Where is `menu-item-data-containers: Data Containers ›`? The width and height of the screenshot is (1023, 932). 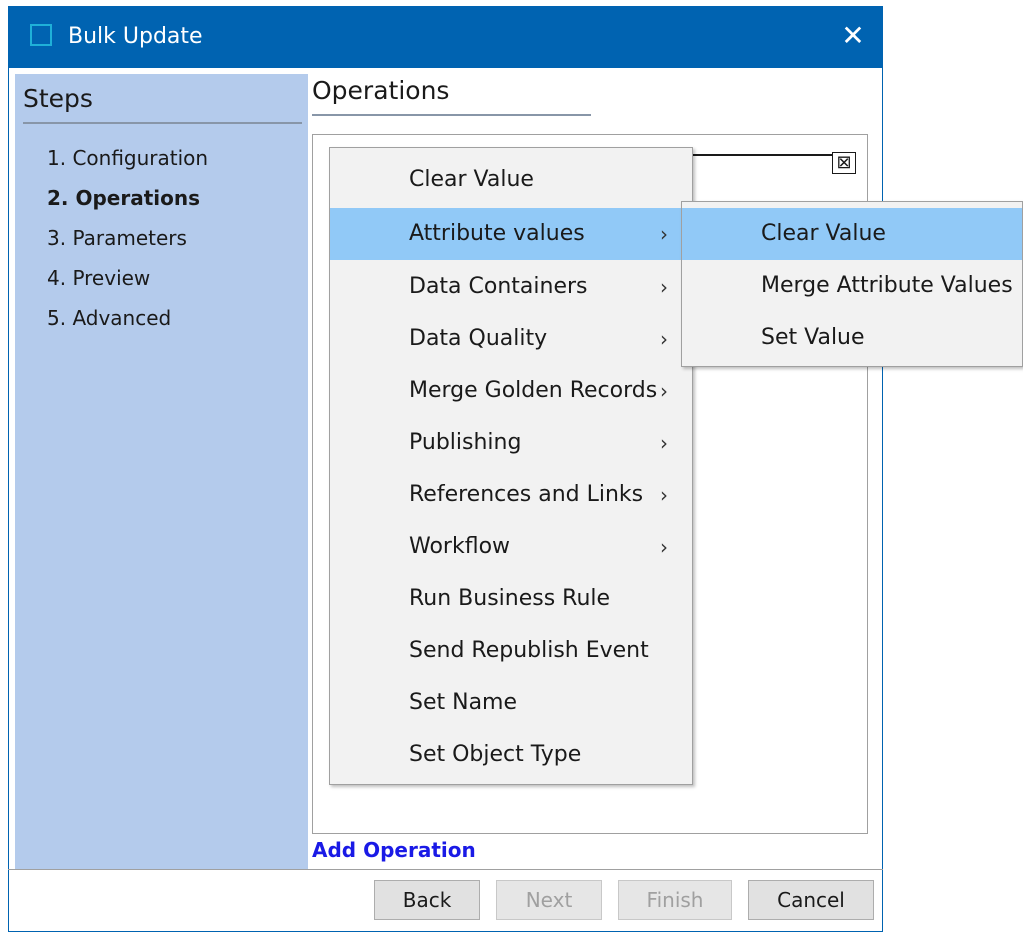 menu-item-data-containers: Data Containers › is located at coordinates (511, 287).